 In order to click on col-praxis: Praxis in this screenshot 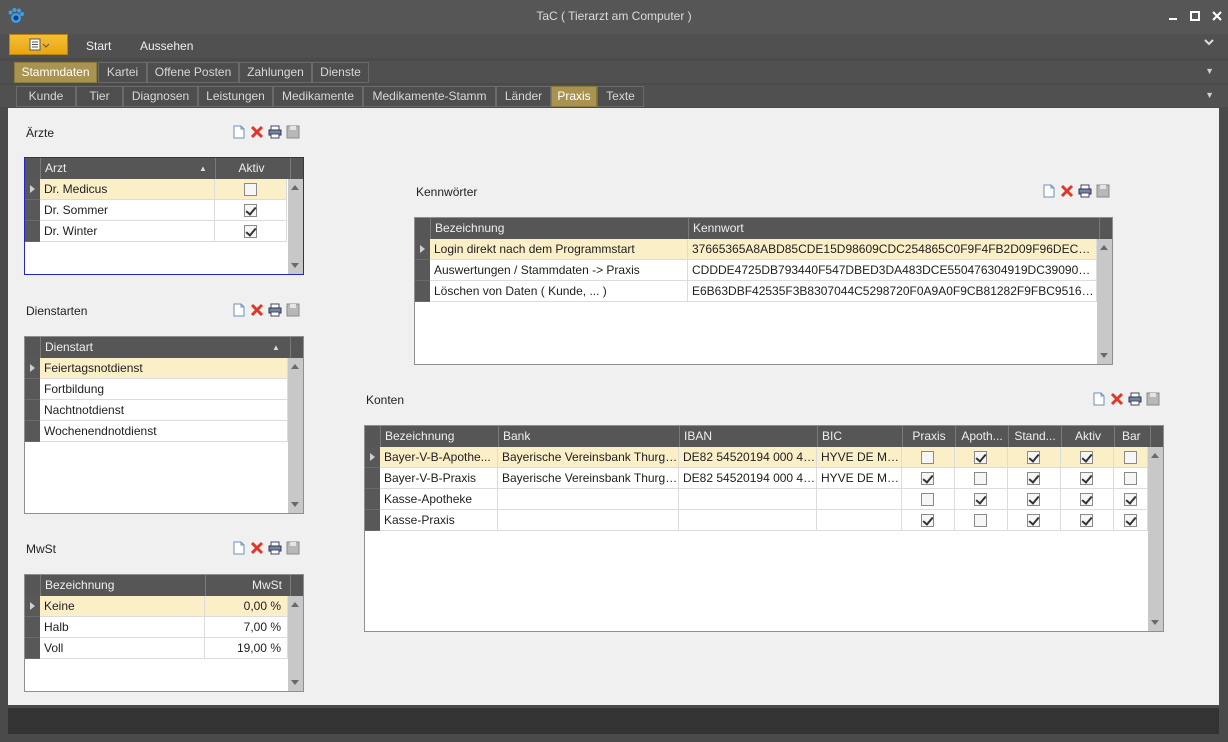, I will do `click(928, 436)`.